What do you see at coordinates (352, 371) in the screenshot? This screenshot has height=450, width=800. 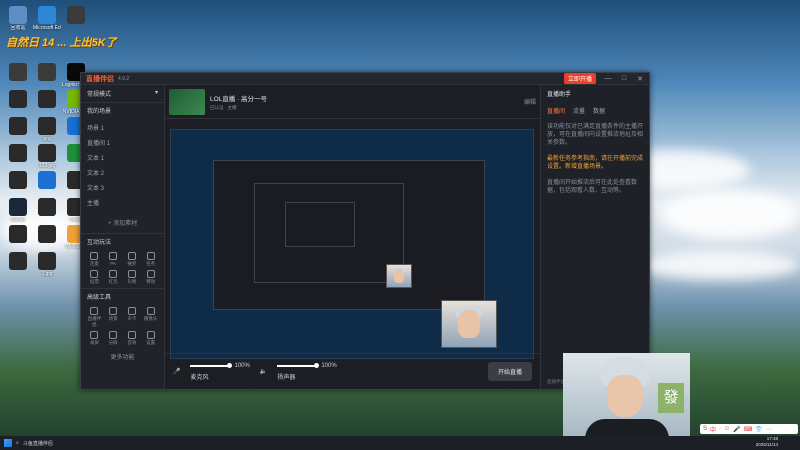 I see `audio-bar: 🎤 100% 麦克风 🔈 100% 扬声器 开始直播` at bounding box center [352, 371].